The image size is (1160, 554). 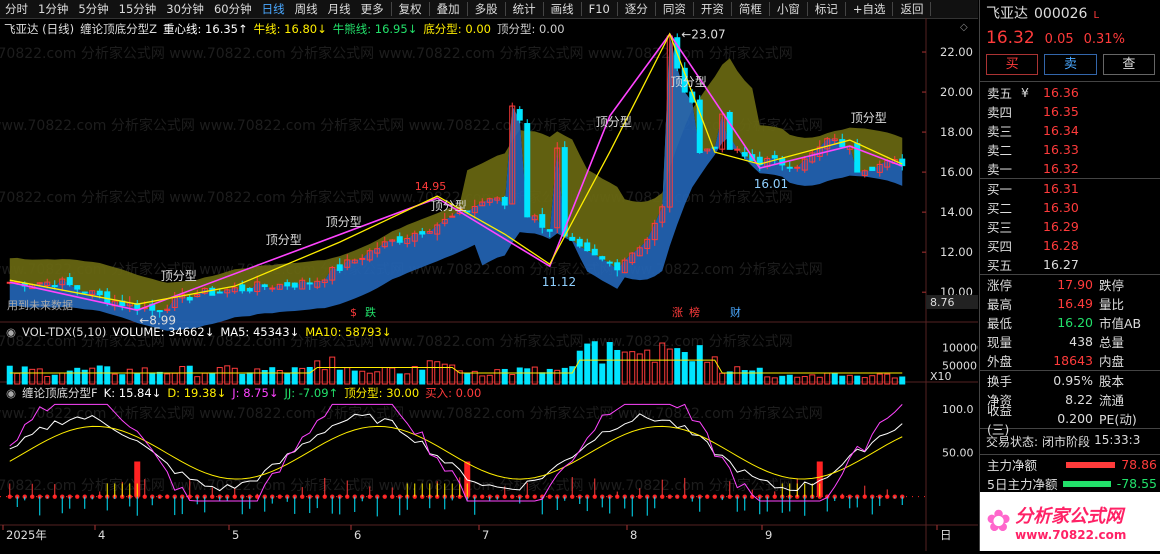 I want to click on main-indicator-name: 缠论顶底分型Z, so click(x=118, y=29).